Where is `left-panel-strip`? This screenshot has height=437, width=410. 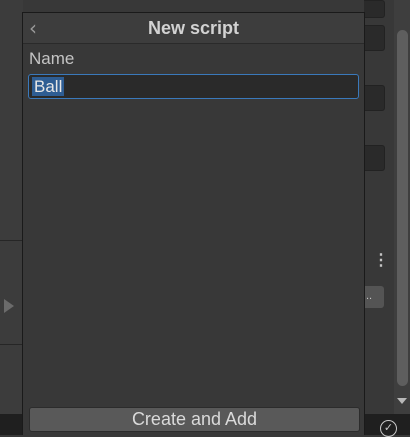
left-panel-strip is located at coordinates (11, 217).